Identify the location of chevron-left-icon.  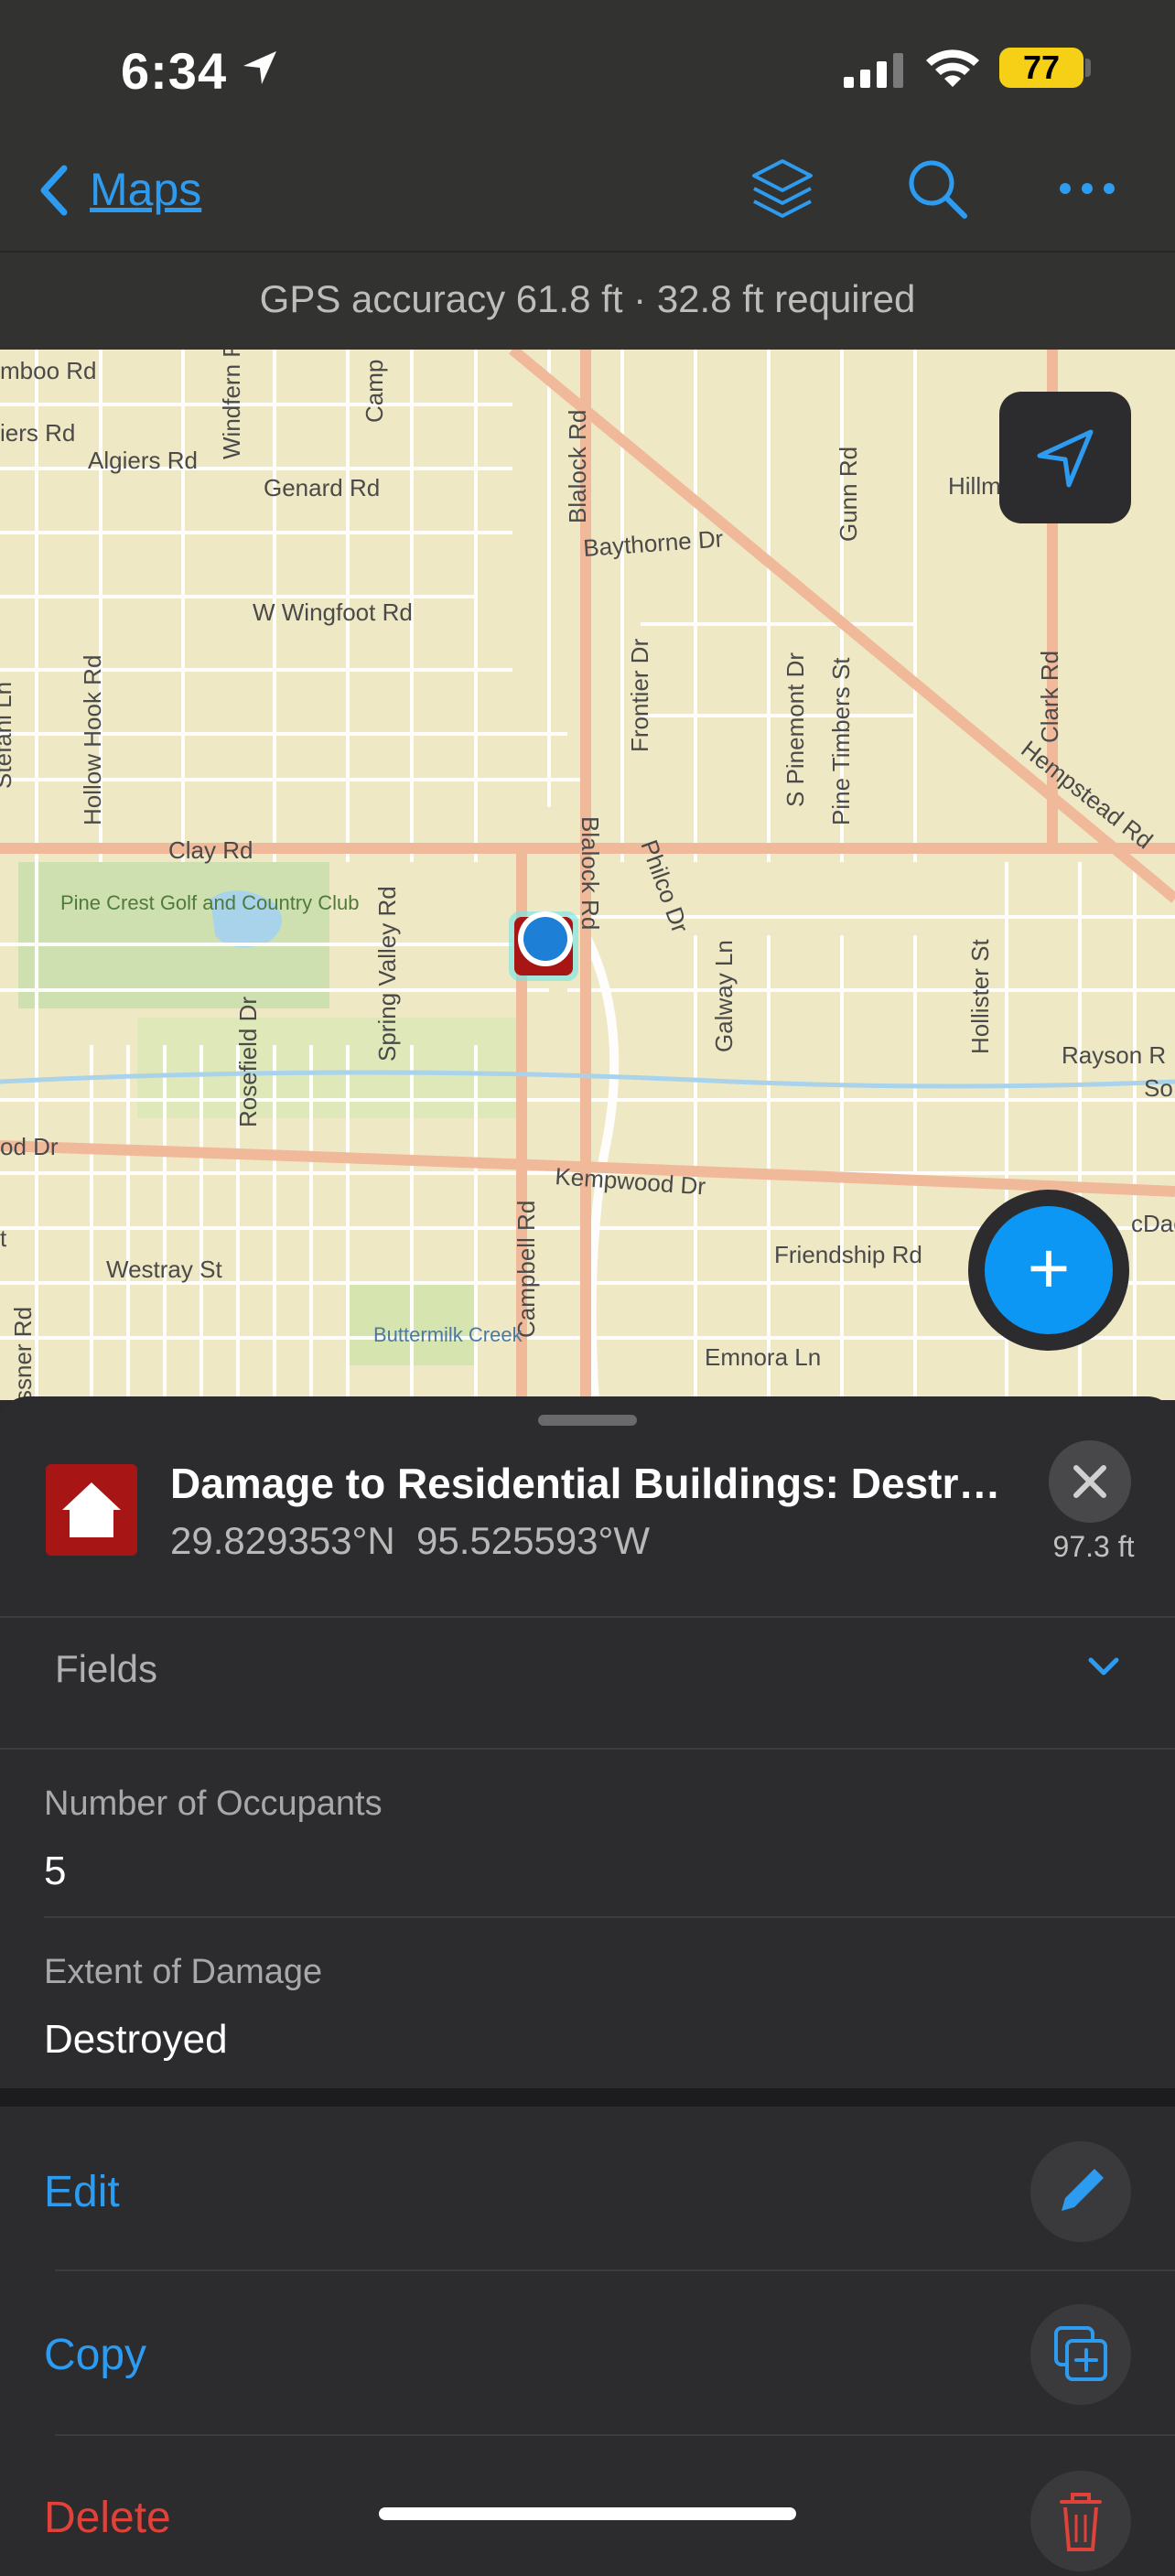
(53, 190).